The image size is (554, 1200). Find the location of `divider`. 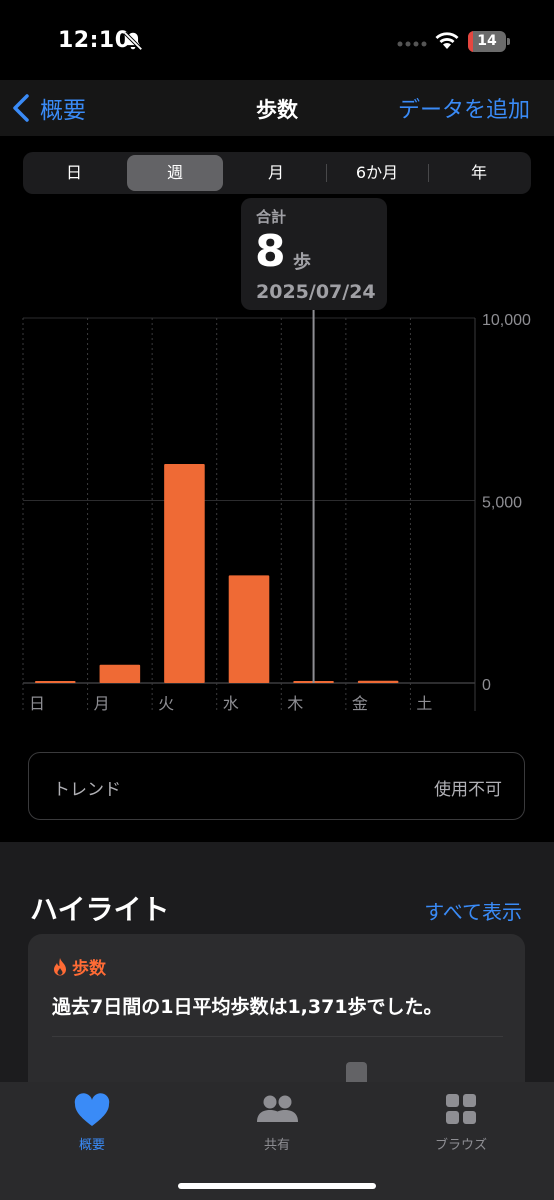

divider is located at coordinates (277, 1036).